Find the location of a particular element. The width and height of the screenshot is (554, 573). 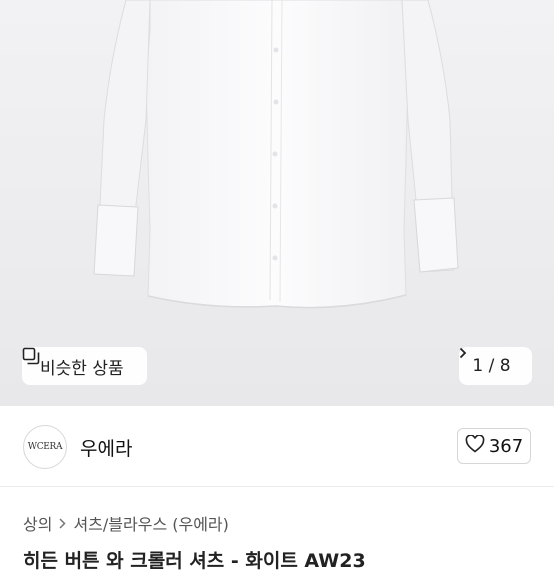

product-title: 히든 버튼 와 크롤러 셔츠 - 화이트 AW23 is located at coordinates (194, 561).